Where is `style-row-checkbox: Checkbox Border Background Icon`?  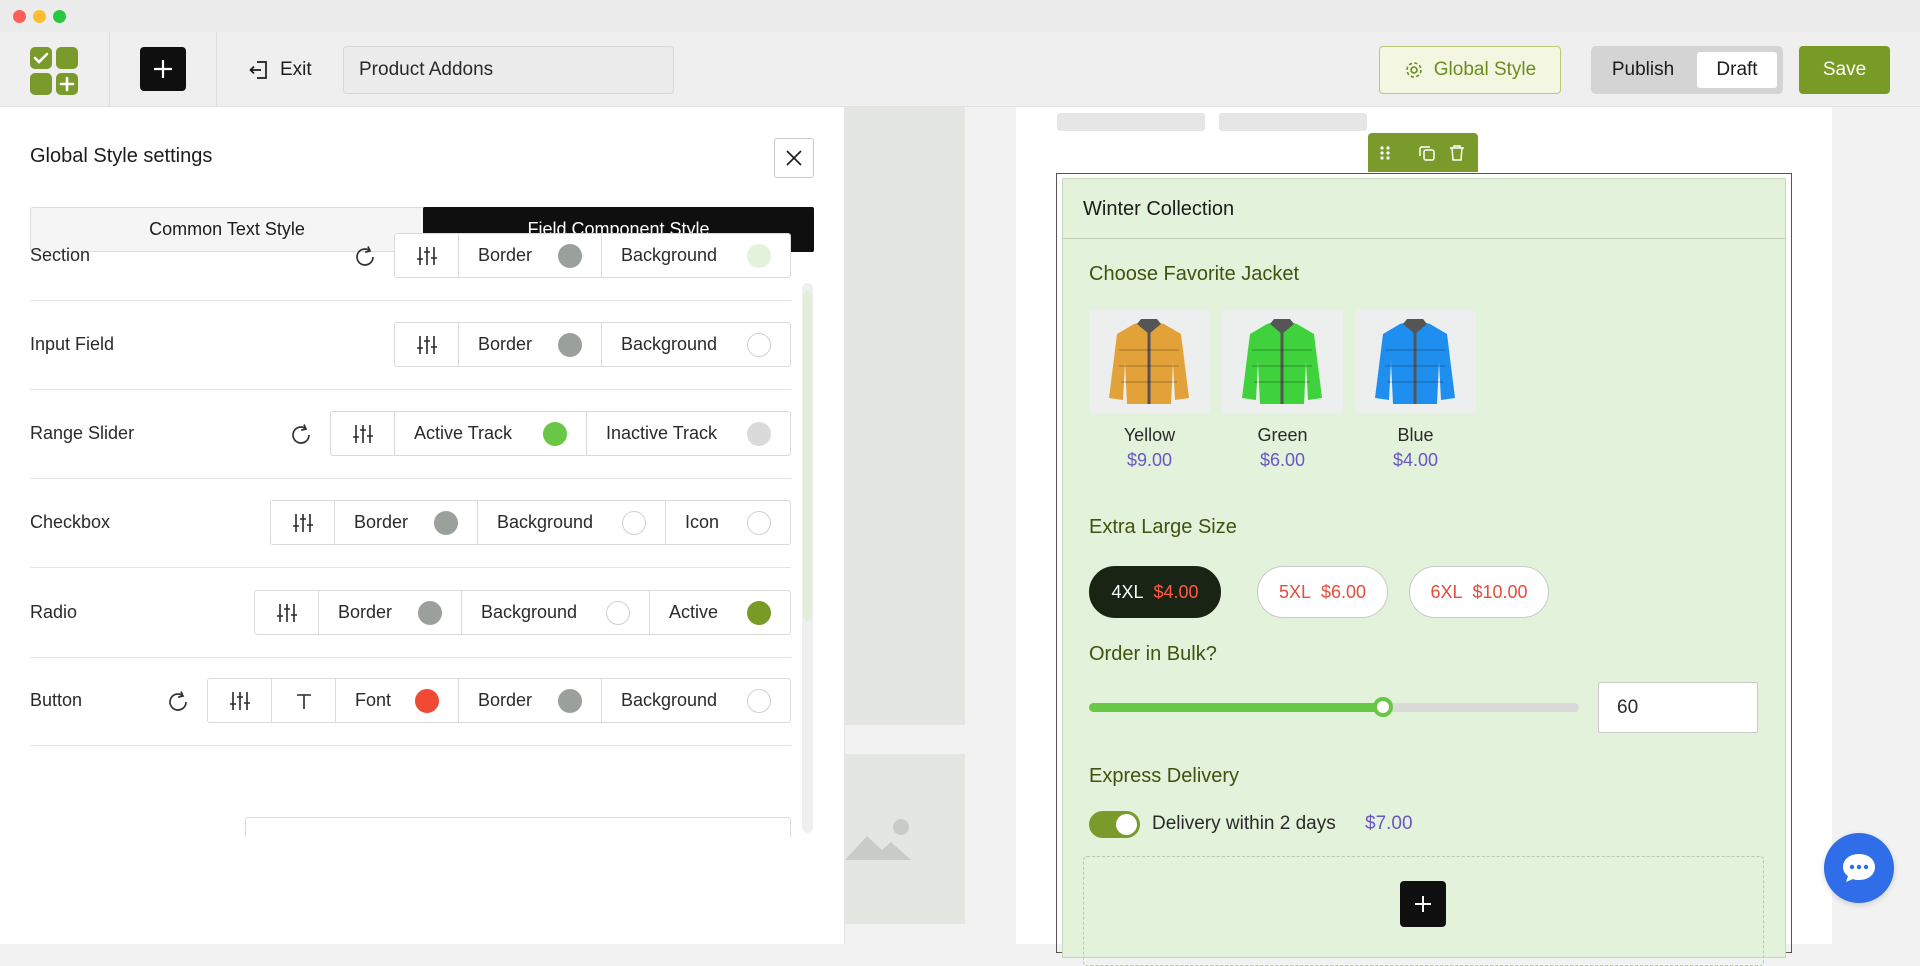 style-row-checkbox: Checkbox Border Background Icon is located at coordinates (410, 523).